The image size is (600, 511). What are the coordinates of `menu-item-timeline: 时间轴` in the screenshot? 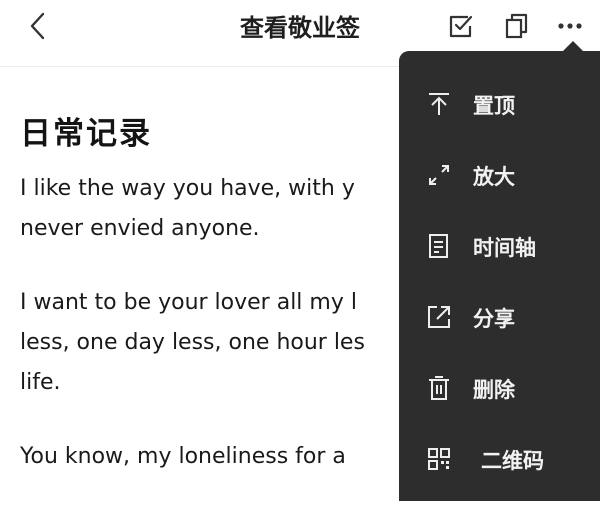 It's located at (499, 247).